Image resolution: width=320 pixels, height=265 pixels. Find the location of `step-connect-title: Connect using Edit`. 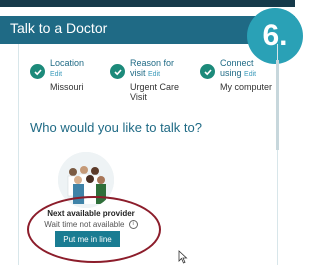

step-connect-title: Connect using Edit is located at coordinates (238, 69).